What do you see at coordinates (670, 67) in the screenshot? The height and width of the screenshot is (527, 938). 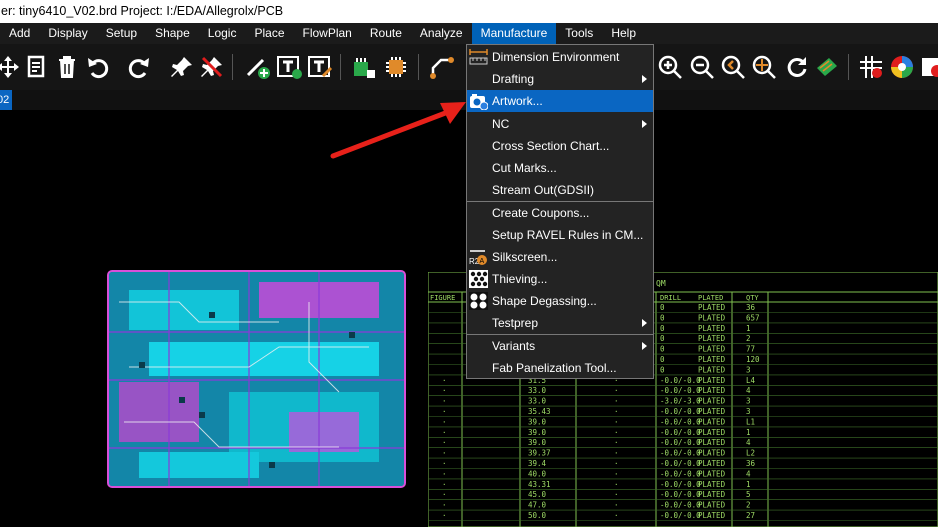 I see `zoom-in-icon` at bounding box center [670, 67].